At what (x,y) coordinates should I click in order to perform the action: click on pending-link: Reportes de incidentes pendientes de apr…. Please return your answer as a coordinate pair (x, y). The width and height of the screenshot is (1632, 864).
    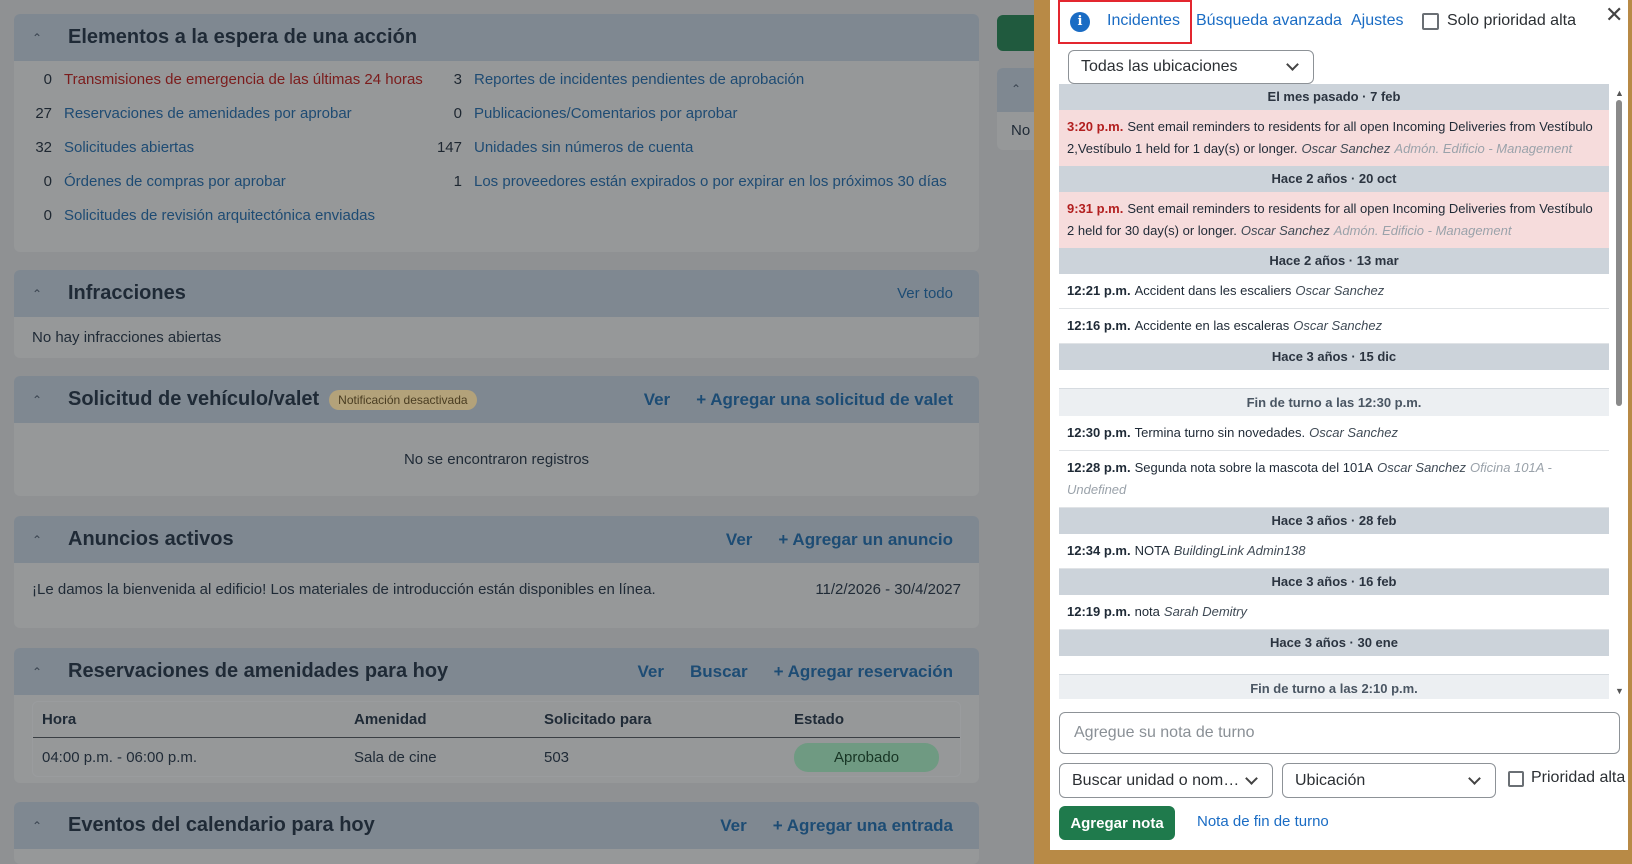
    Looking at the image, I should click on (639, 79).